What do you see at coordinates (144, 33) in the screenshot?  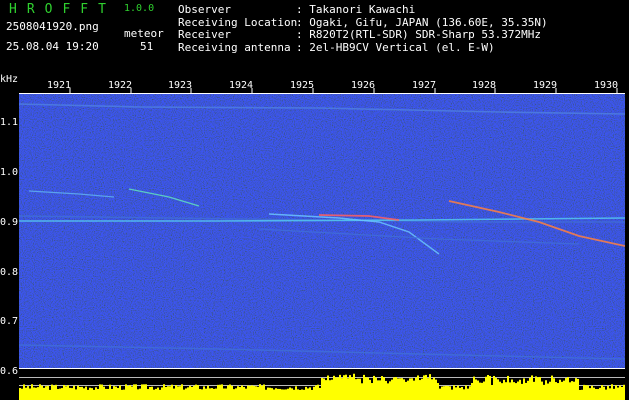 I see `meteor-label: meteor` at bounding box center [144, 33].